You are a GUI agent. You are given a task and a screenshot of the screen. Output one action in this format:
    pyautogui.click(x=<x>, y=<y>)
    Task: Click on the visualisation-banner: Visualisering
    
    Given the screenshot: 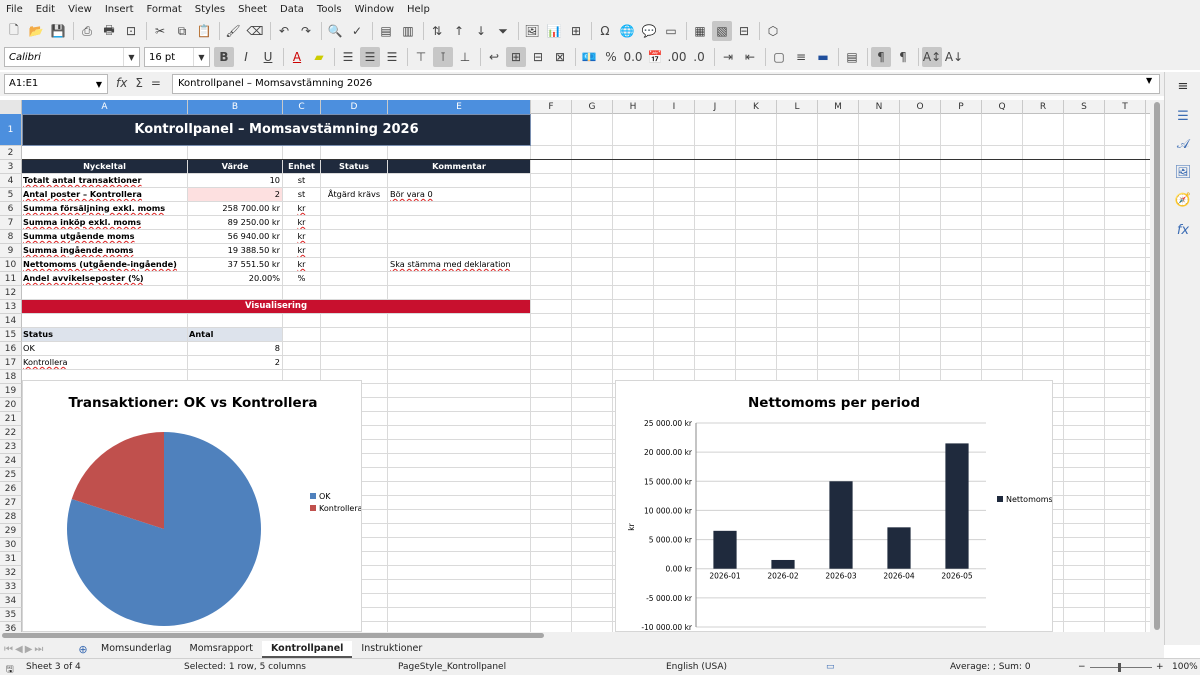 What is the action you would take?
    pyautogui.click(x=276, y=306)
    